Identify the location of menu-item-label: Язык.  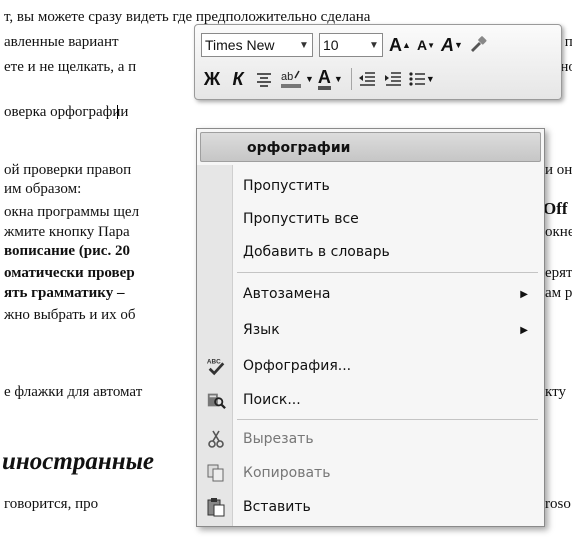
(261, 330).